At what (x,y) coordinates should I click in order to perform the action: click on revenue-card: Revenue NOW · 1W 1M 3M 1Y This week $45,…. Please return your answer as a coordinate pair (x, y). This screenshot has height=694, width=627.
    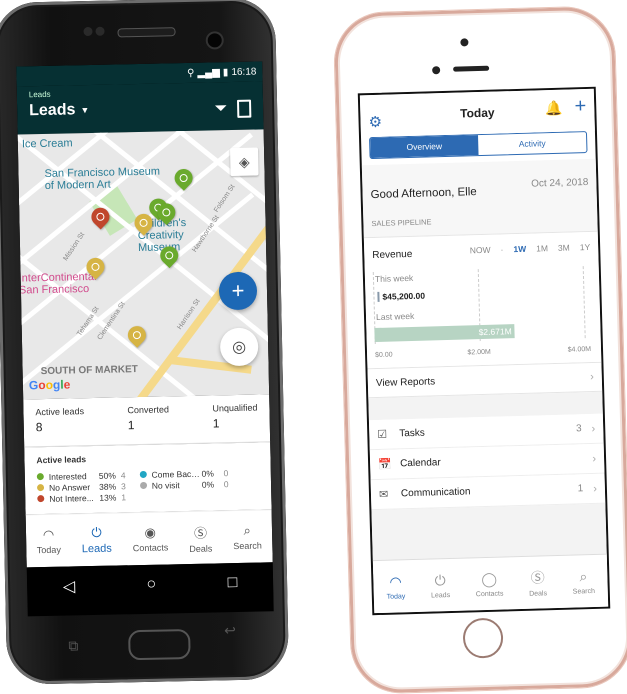
    Looking at the image, I should click on (482, 300).